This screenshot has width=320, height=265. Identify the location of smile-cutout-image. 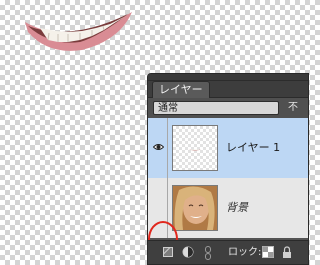
(78, 31).